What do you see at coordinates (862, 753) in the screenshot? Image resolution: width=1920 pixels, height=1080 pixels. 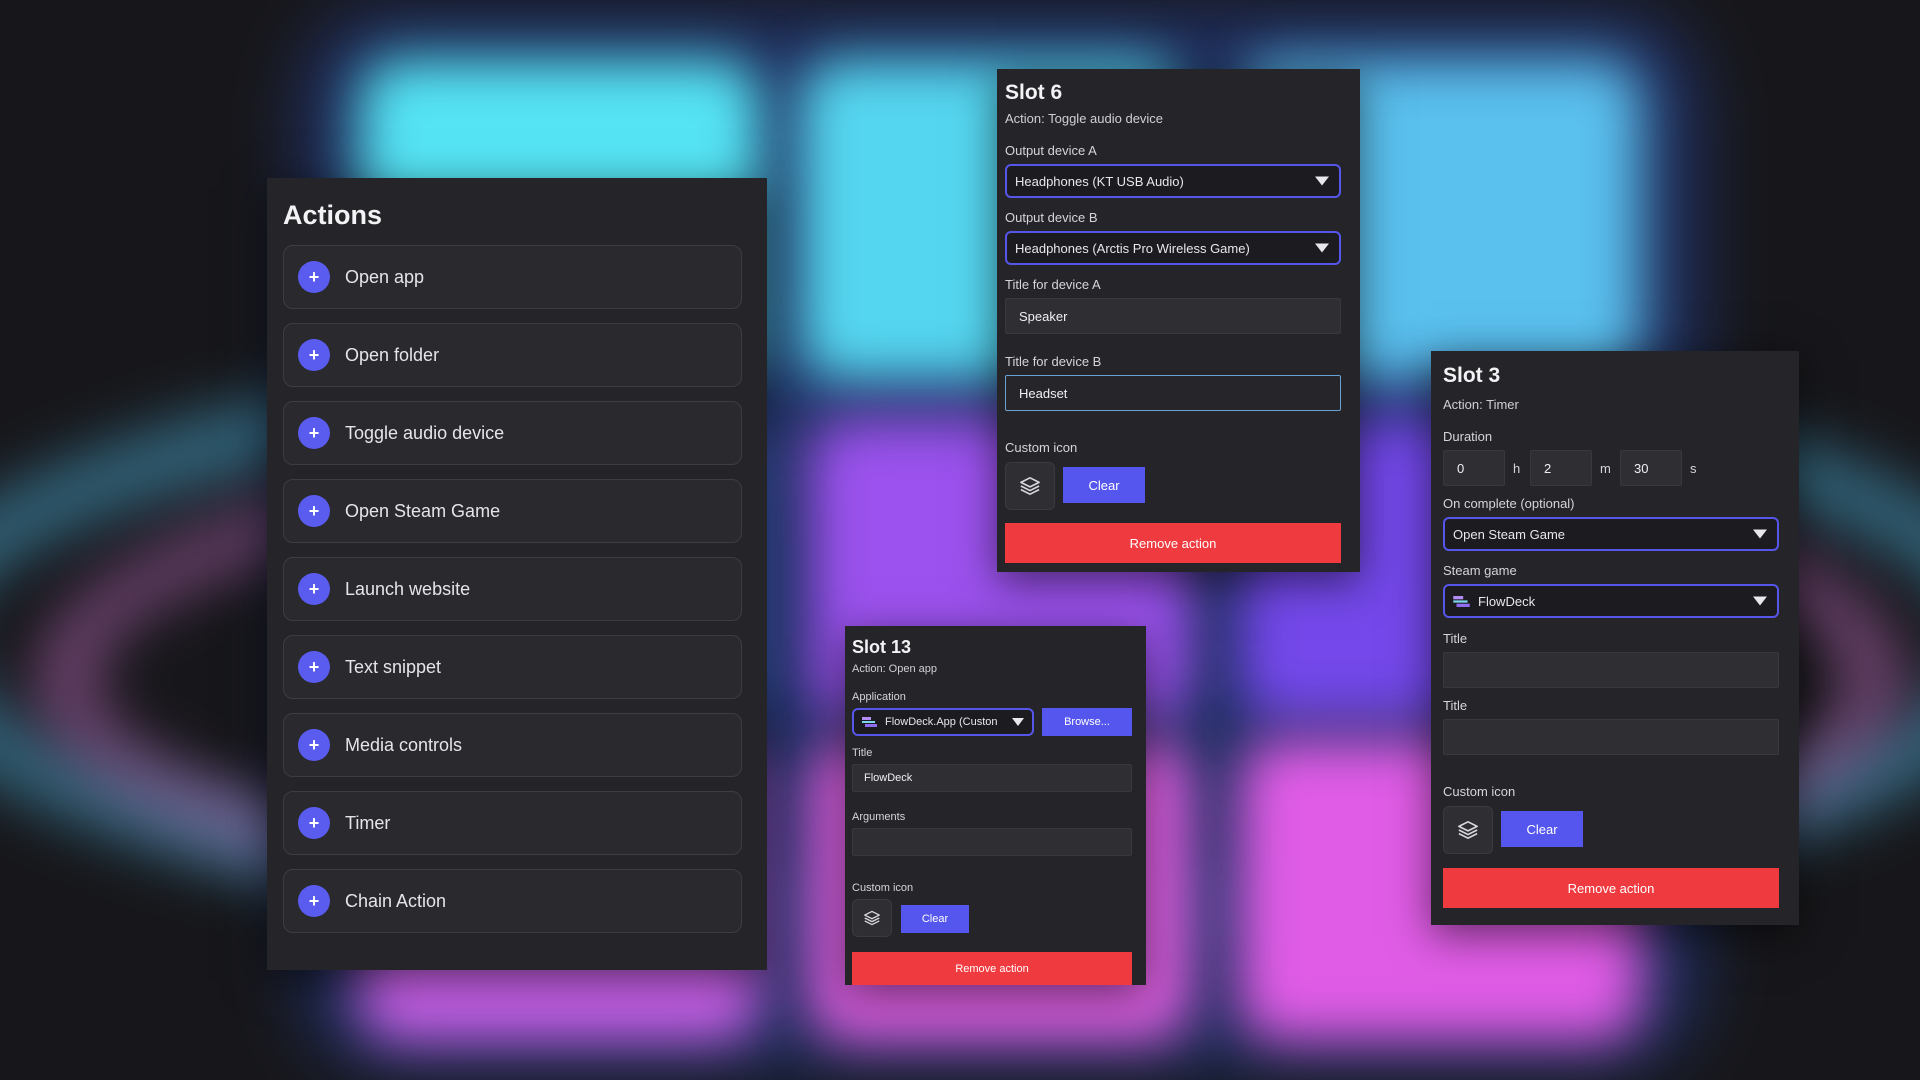 I see `title-label: Title` at bounding box center [862, 753].